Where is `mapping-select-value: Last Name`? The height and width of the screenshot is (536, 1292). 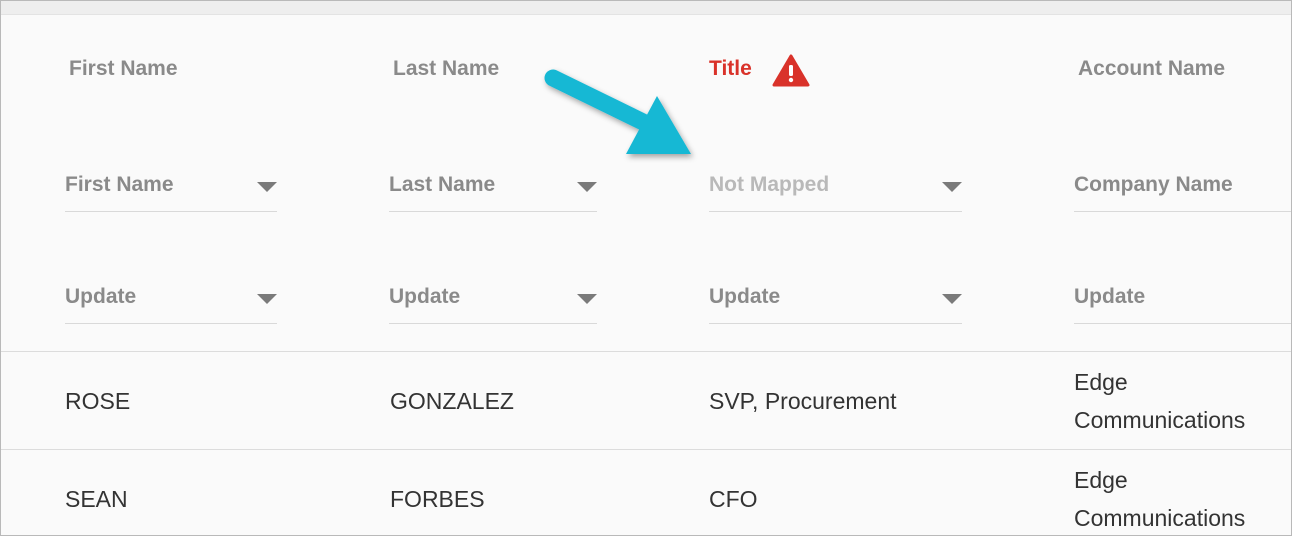
mapping-select-value: Last Name is located at coordinates (442, 184).